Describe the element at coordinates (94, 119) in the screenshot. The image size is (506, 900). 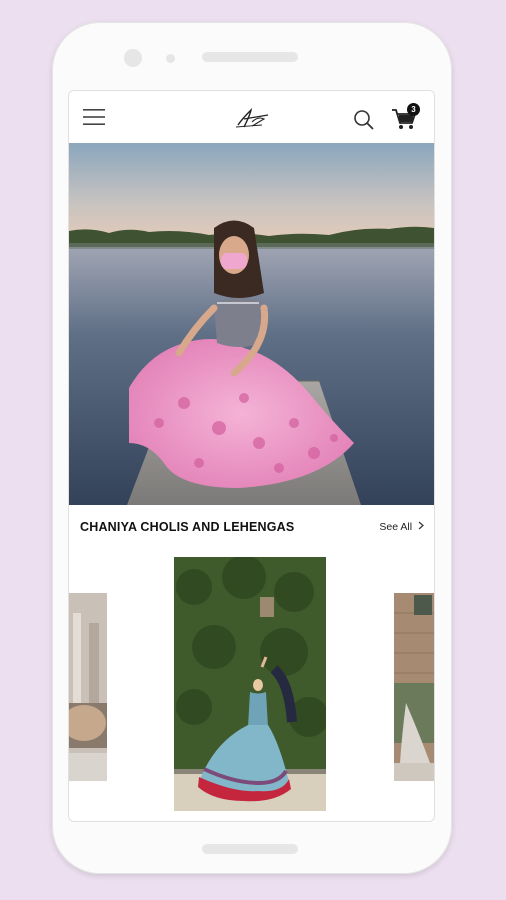
I see `hamburger-icon` at that location.